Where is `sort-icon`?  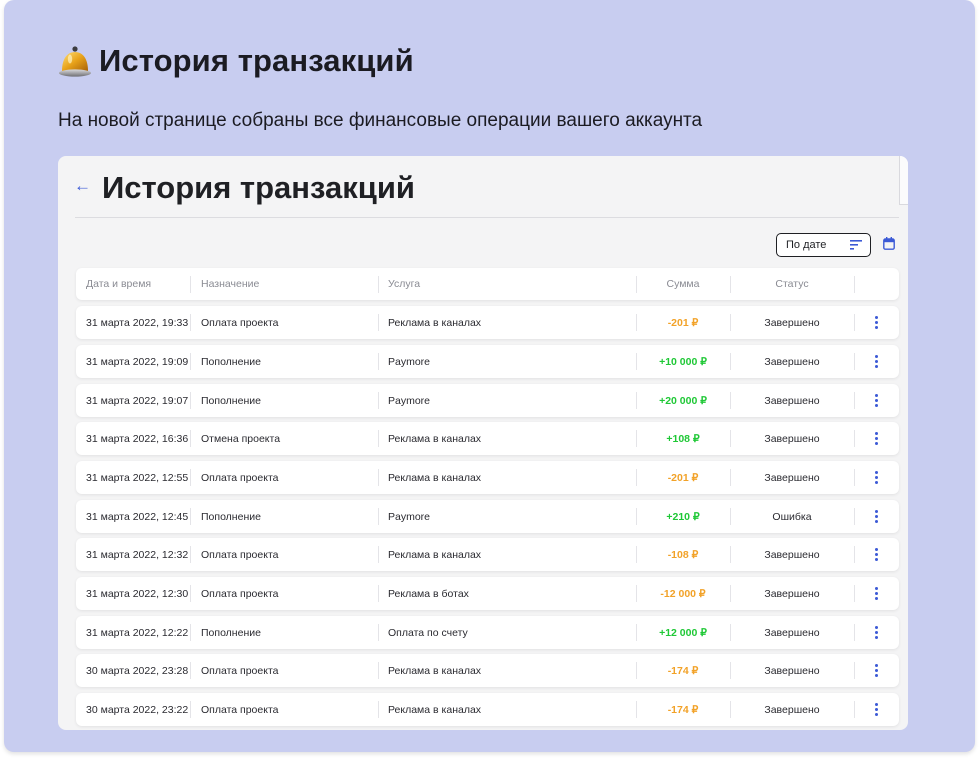
sort-icon is located at coordinates (856, 245).